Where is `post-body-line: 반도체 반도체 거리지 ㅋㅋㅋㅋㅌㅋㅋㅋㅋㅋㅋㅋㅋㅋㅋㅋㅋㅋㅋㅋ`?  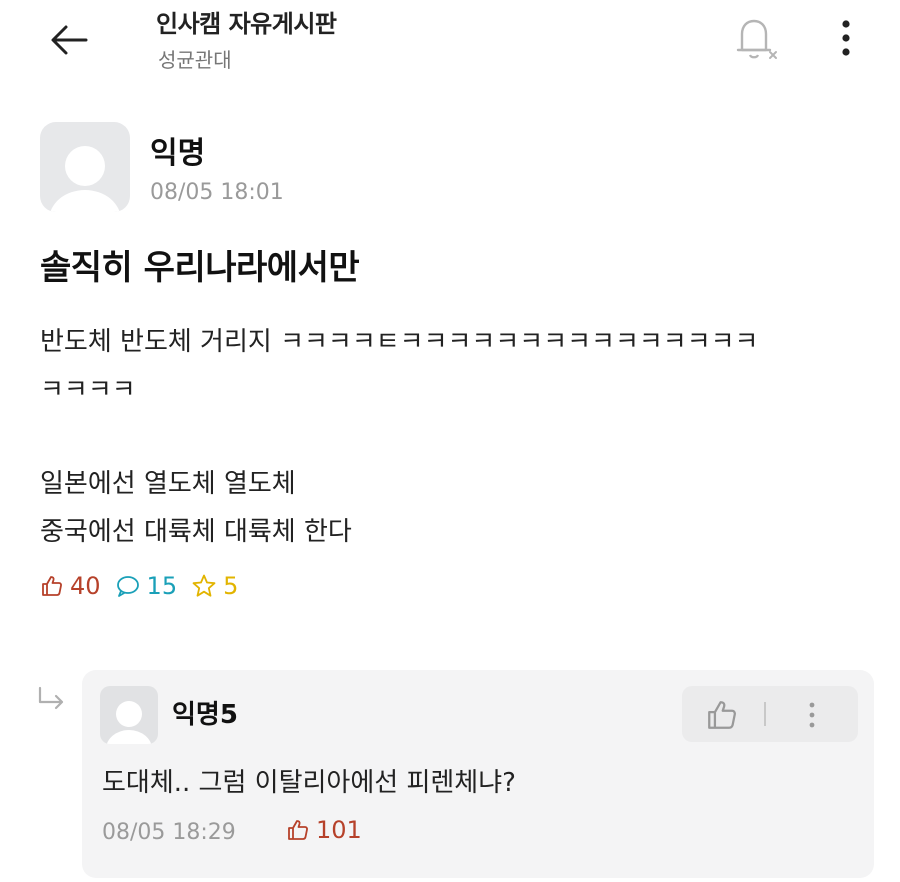
post-body-line: 반도체 반도체 거리지 ㅋㅋㅋㅋㅌㅋㅋㅋㅋㅋㅋㅋㅋㅋㅋㅋㅋㅋㅋㅋ is located at coordinates (399, 342).